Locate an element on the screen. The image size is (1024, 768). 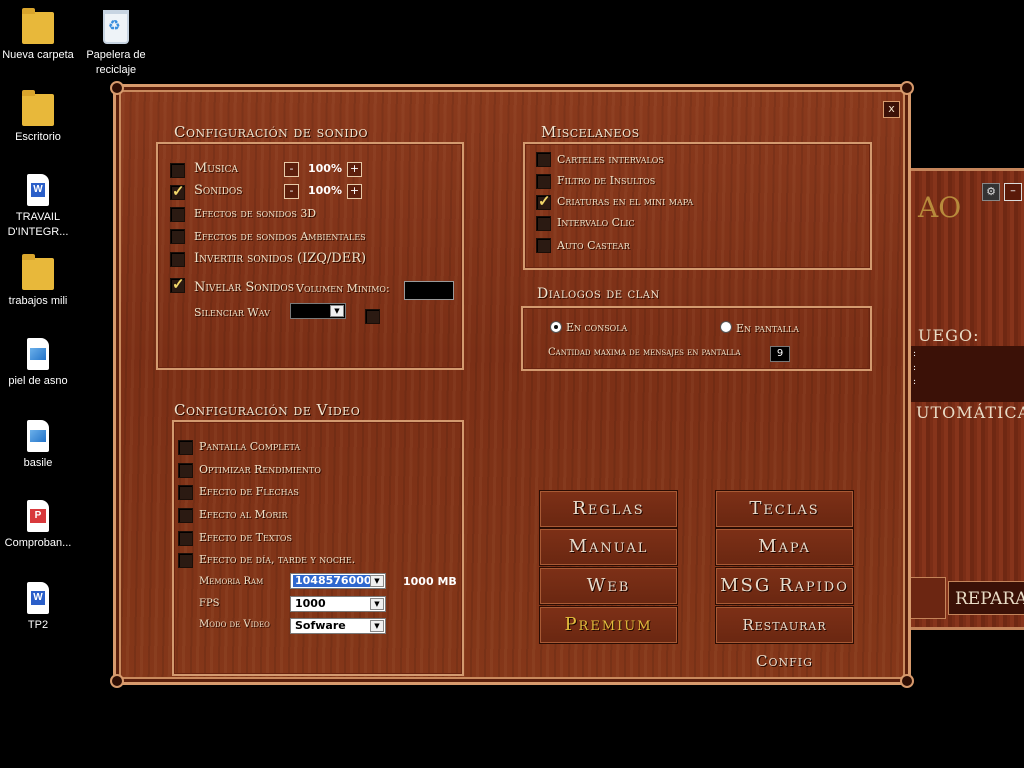
sound-title: Configuración de sonido is located at coordinates (271, 132).